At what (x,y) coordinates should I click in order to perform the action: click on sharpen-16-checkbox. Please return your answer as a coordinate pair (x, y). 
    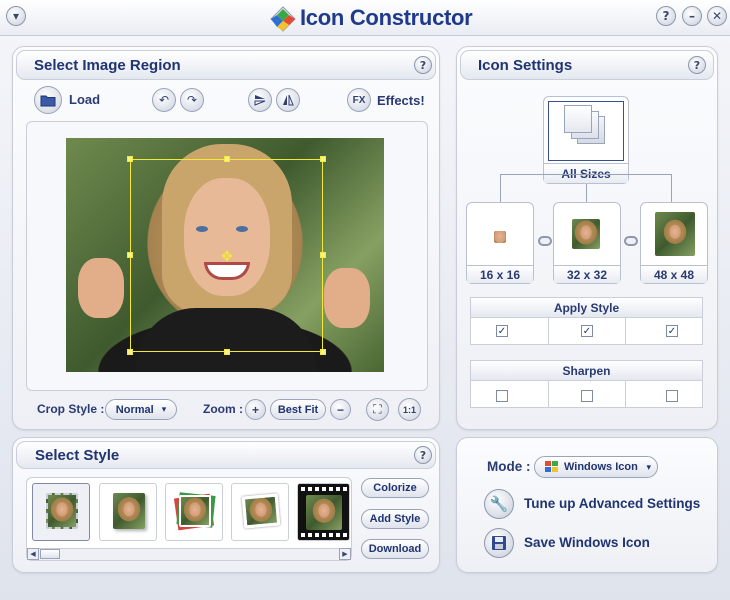
    Looking at the image, I should click on (502, 396).